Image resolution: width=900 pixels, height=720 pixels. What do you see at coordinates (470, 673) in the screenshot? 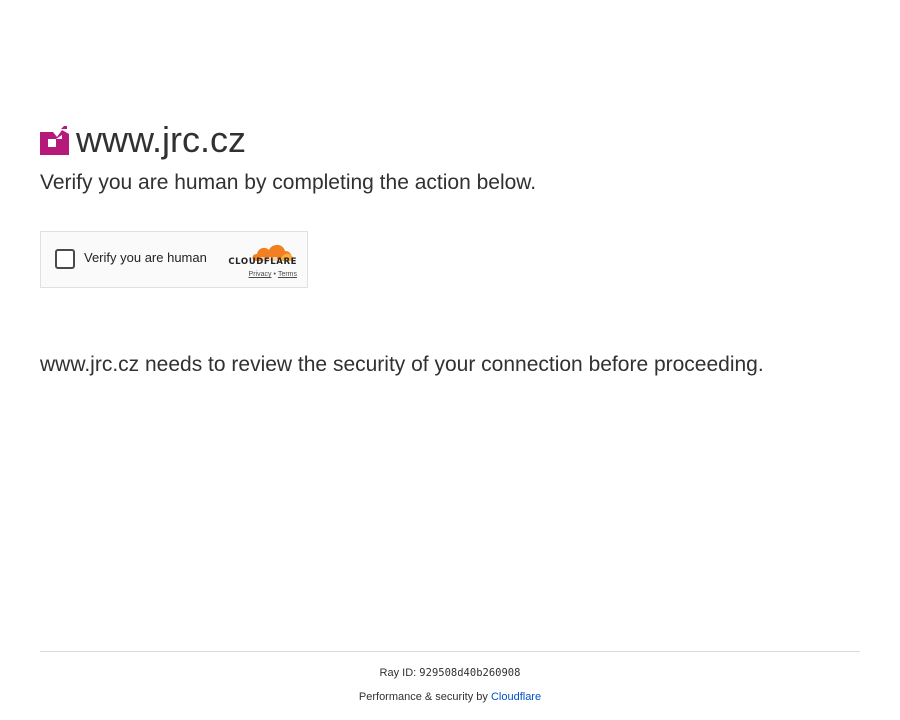
I see `ray-id-value: 929508d40b260908` at bounding box center [470, 673].